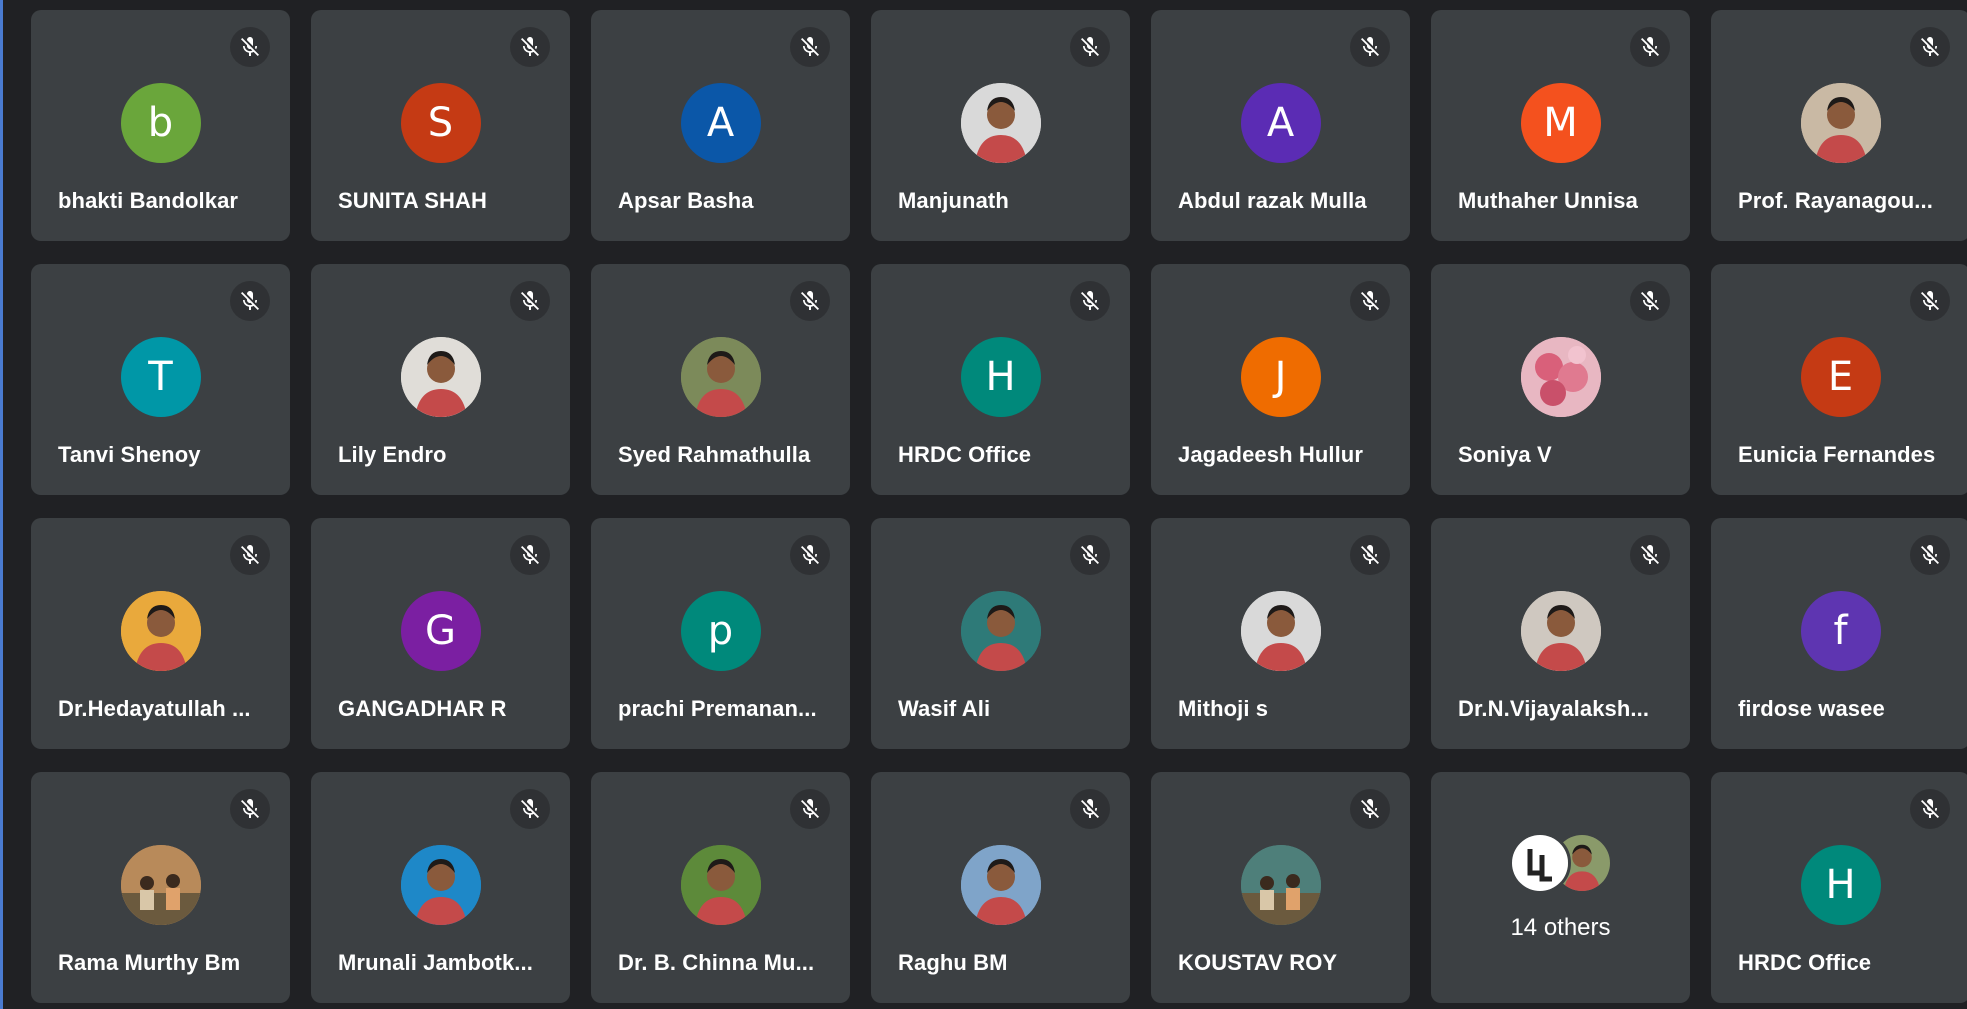  I want to click on participant-name: Mithoji s, so click(1223, 708).